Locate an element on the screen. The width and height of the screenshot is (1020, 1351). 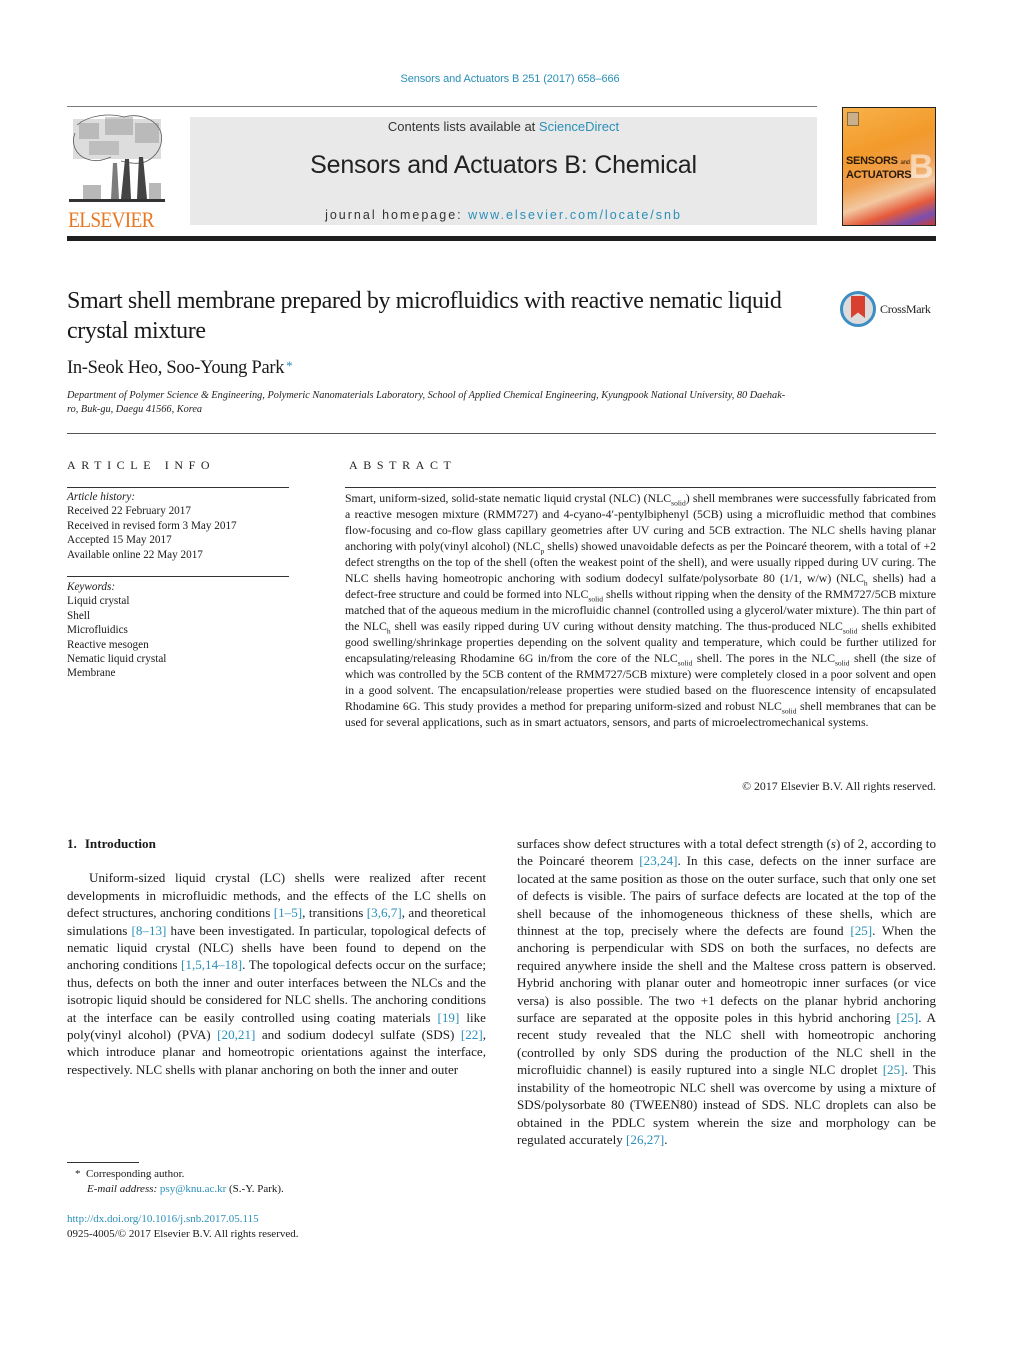
article-info-divider is located at coordinates (178, 487).